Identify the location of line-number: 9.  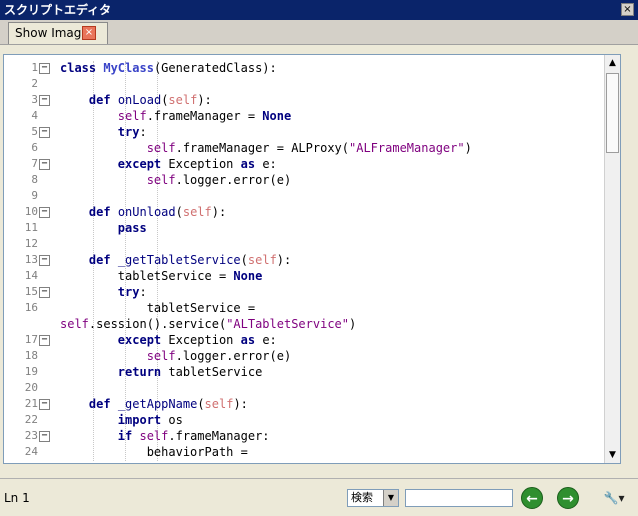
(34, 195).